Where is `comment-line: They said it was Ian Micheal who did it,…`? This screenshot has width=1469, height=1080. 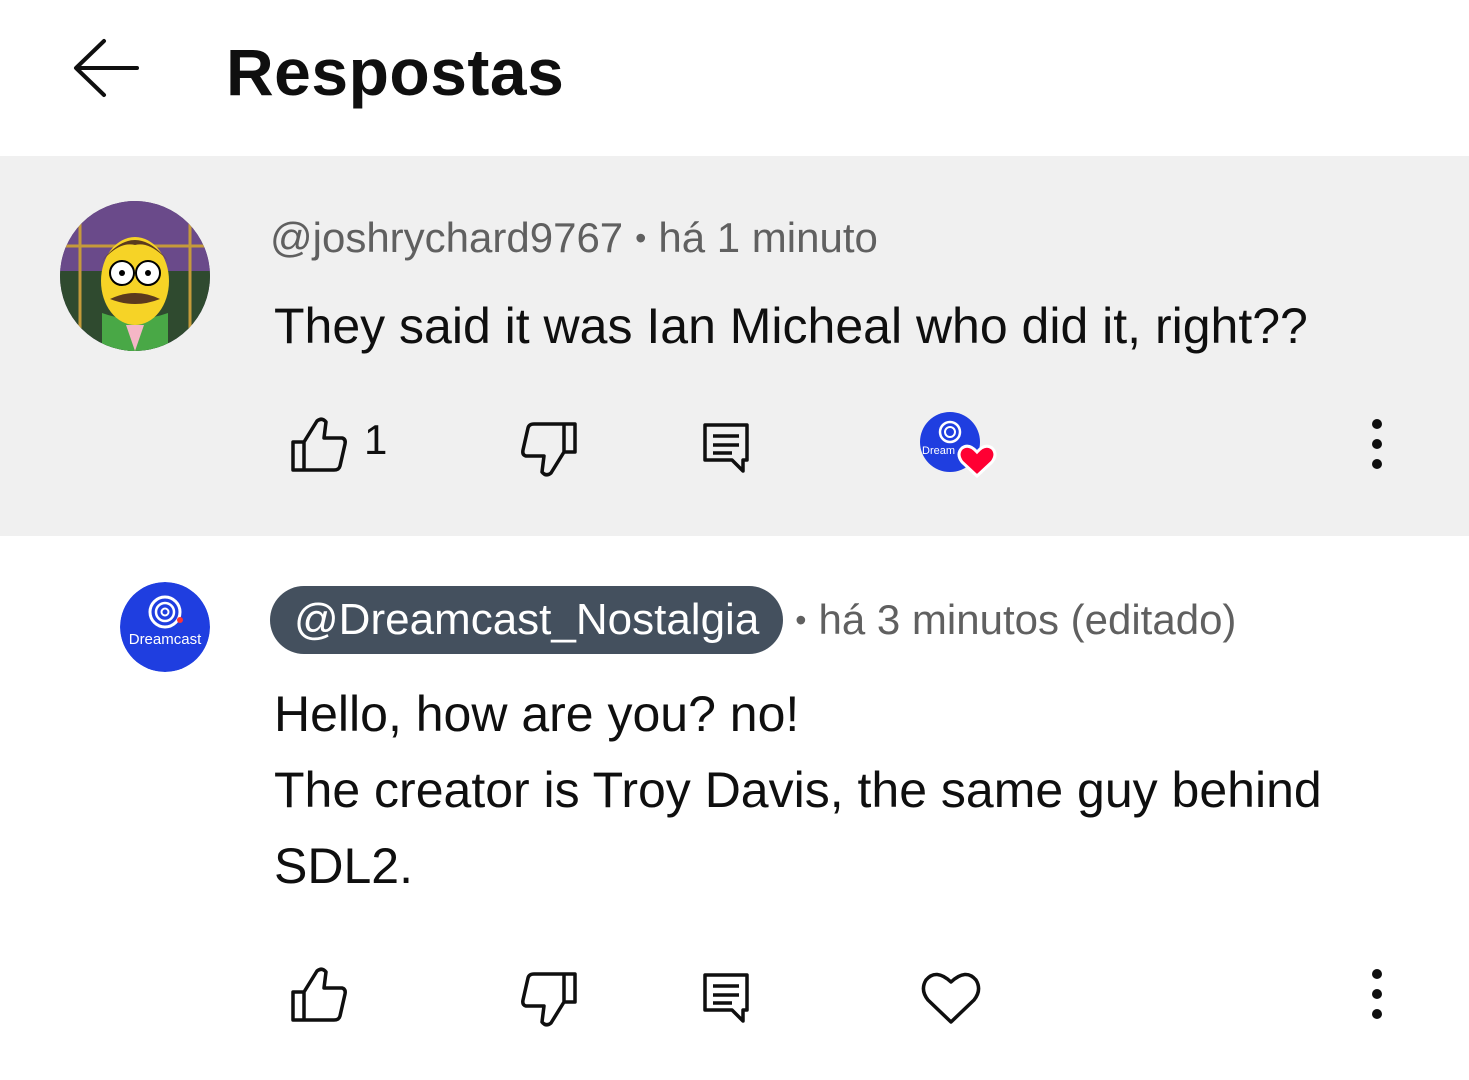 comment-line: They said it was Ian Micheal who did it,… is located at coordinates (791, 326).